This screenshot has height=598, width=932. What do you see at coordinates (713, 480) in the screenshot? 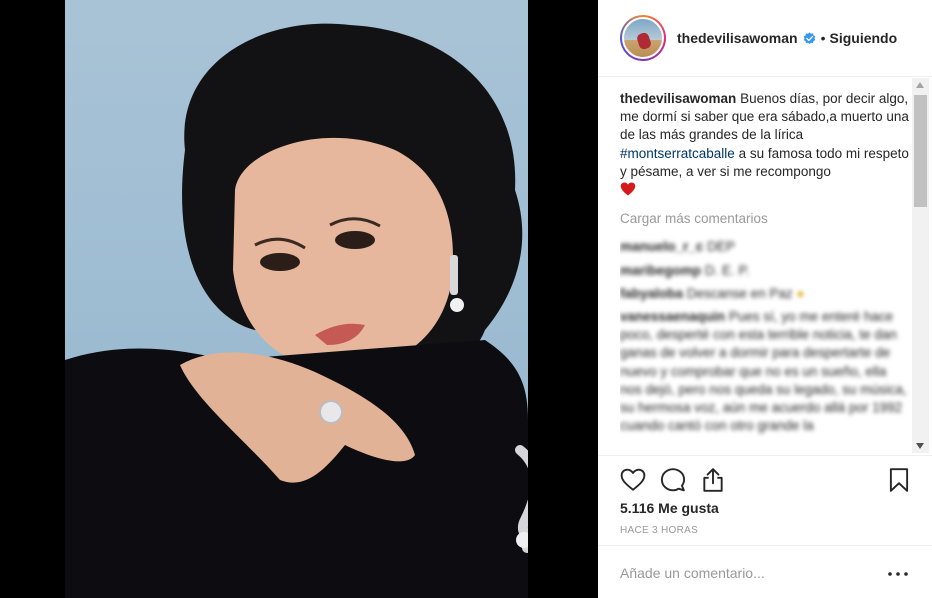
I see `share-icon` at bounding box center [713, 480].